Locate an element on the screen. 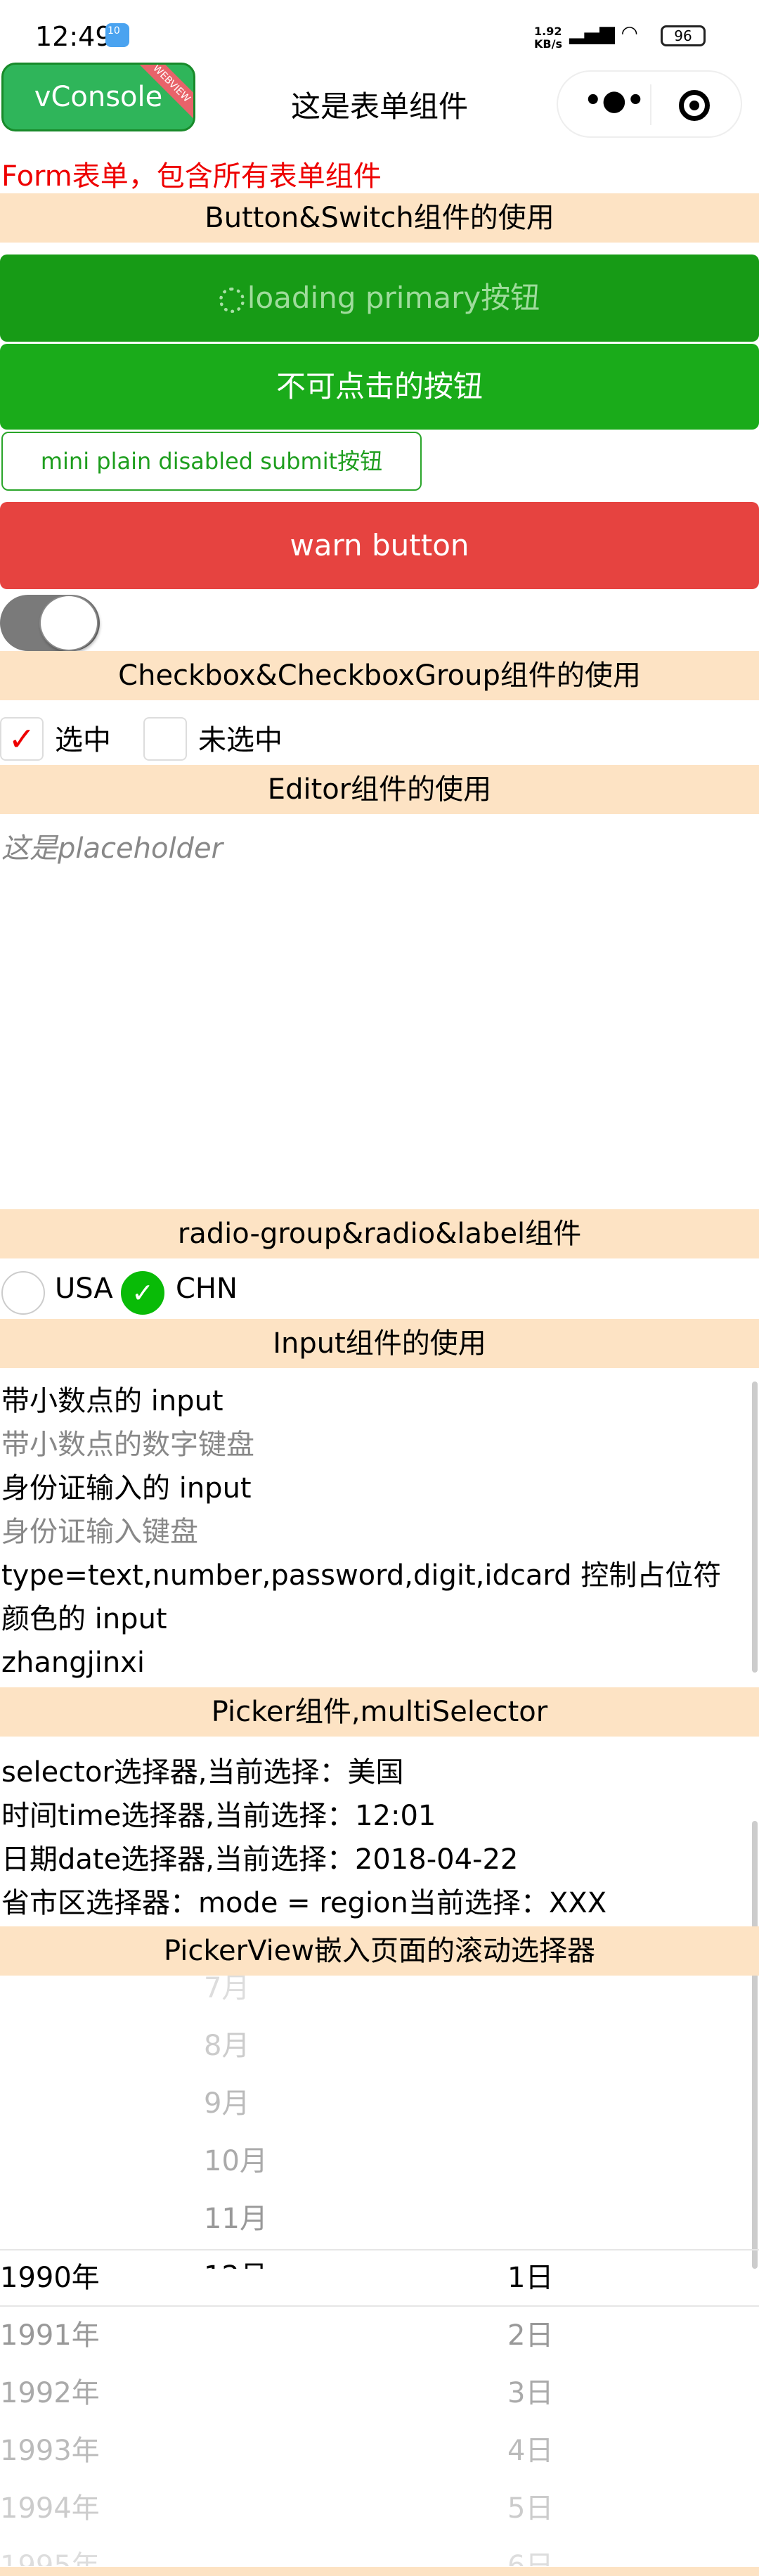 This screenshot has width=759, height=2576. day-column: 1日 2日 3日 4日 5日 6日 is located at coordinates (530, 2407).